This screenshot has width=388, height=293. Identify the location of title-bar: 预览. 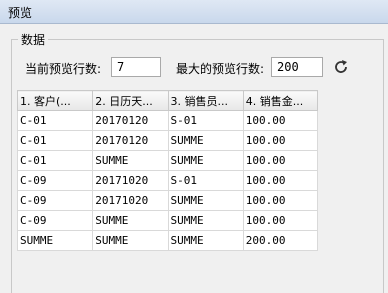
(194, 12).